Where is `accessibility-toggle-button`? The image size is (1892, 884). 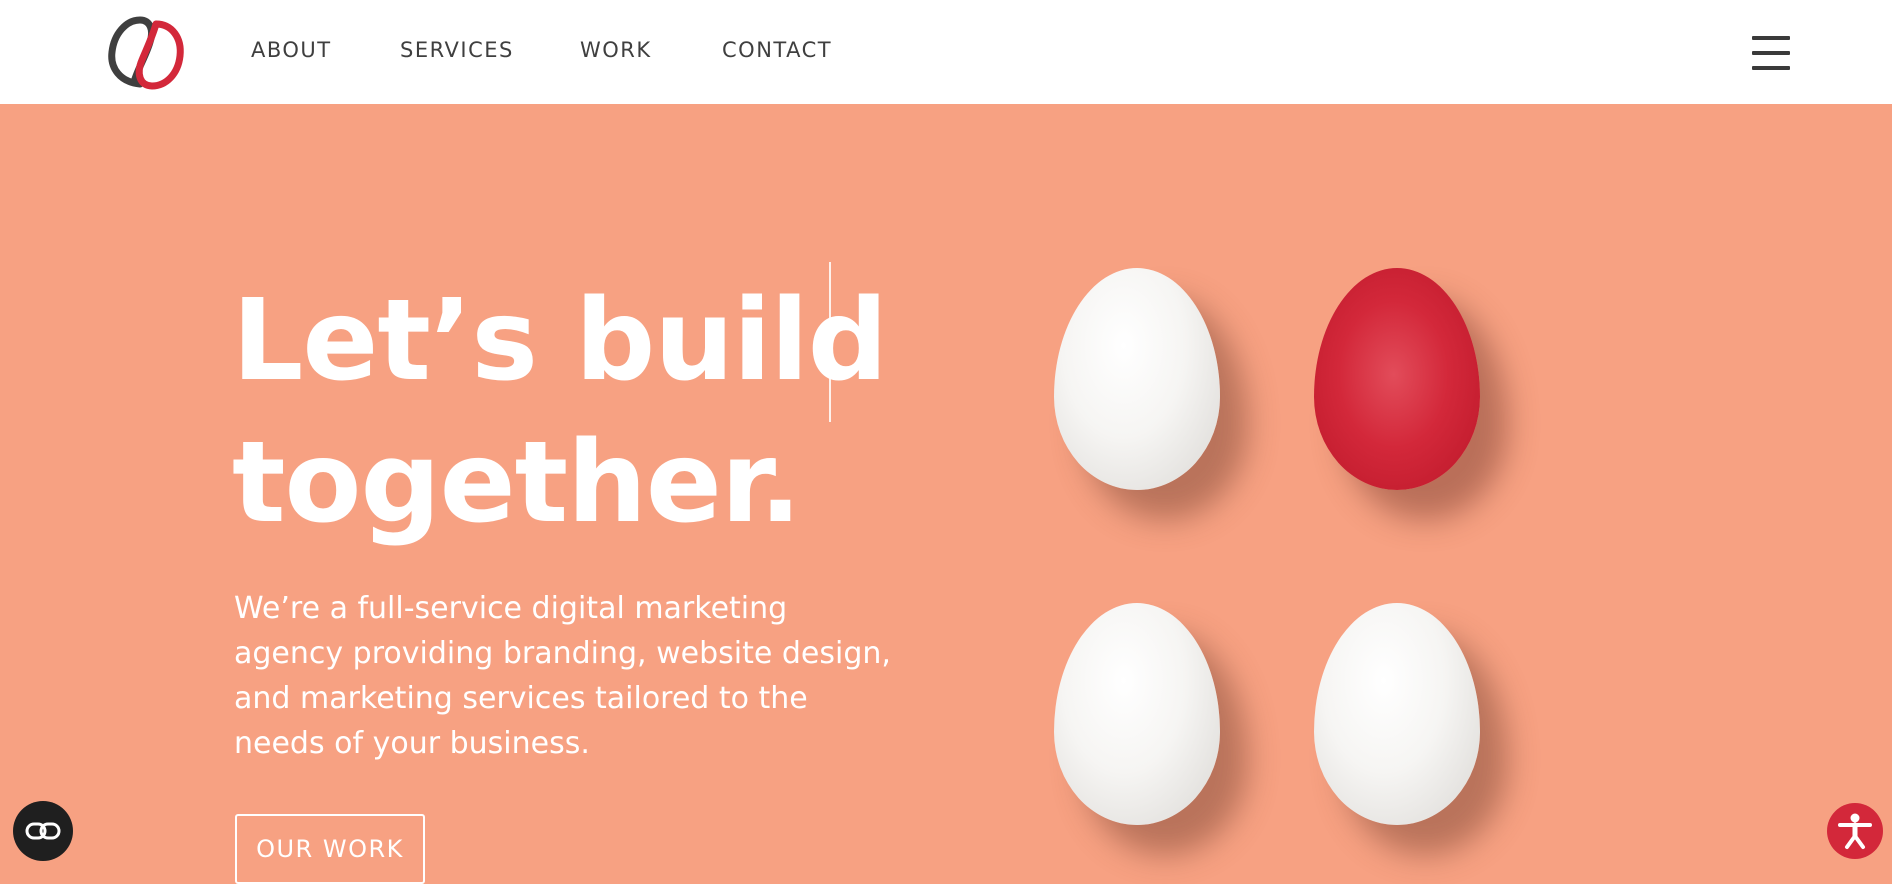
accessibility-toggle-button is located at coordinates (43, 831).